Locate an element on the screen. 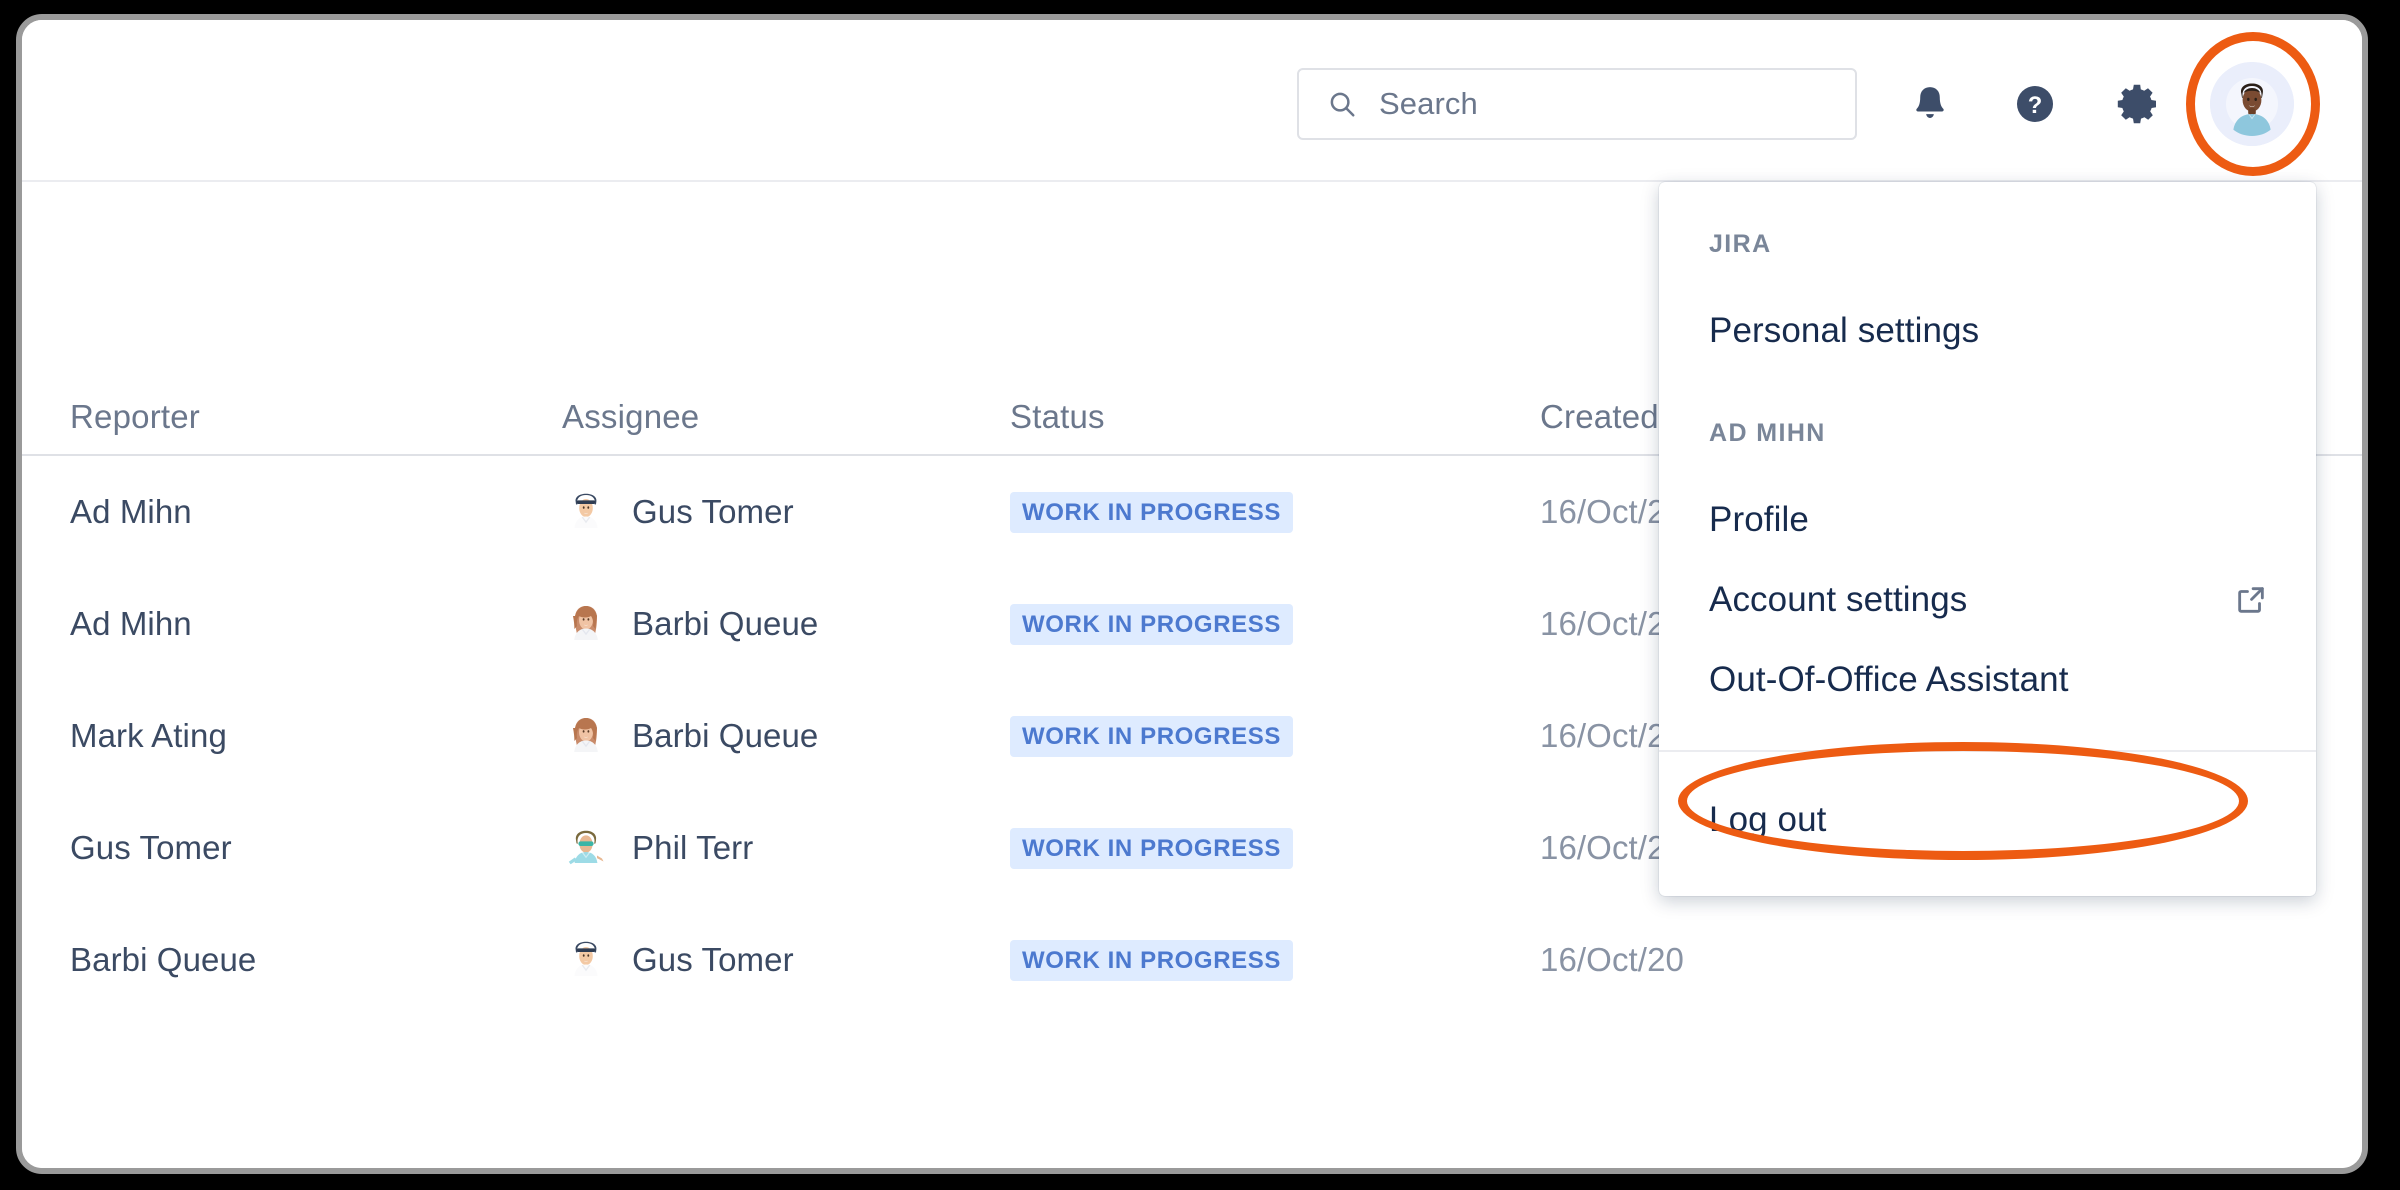  created-date: 16/Oct/20 is located at coordinates (1612, 959).